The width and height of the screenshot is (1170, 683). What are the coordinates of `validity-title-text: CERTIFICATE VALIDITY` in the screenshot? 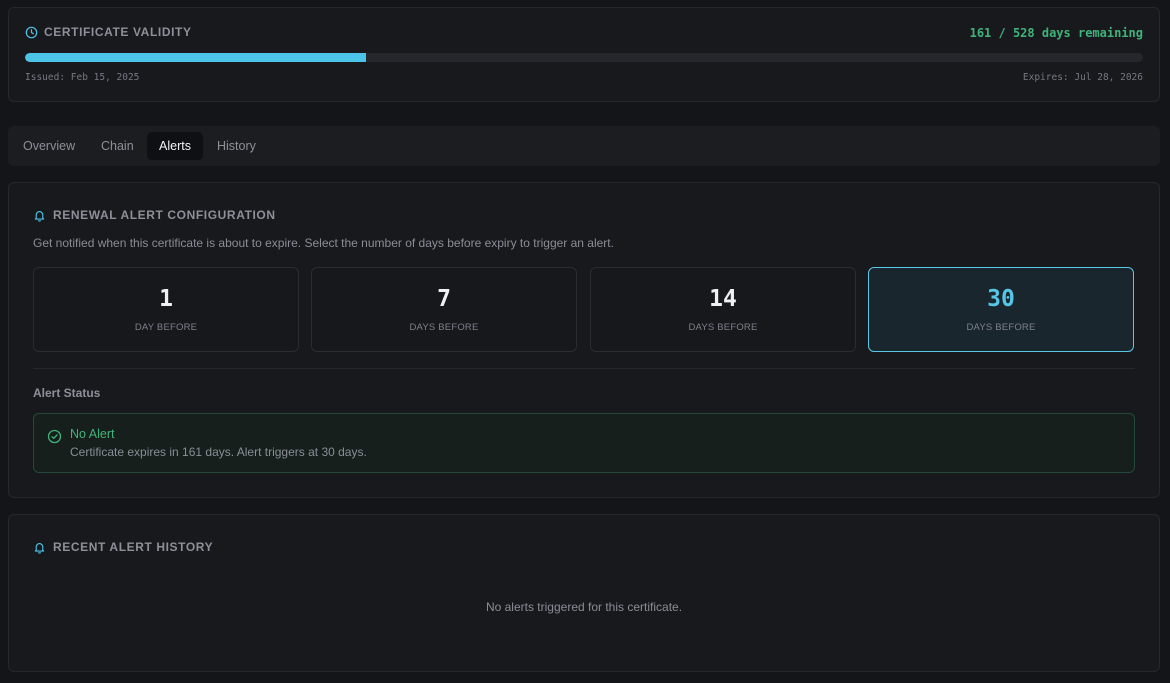 It's located at (118, 32).